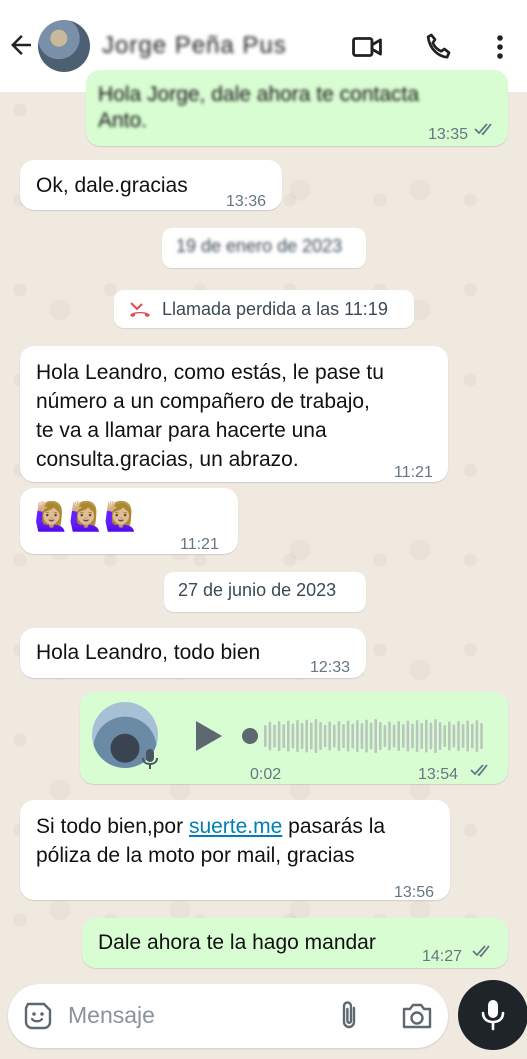 Image resolution: width=527 pixels, height=1059 pixels. Describe the element at coordinates (208, 736) in the screenshot. I see `play-icon` at that location.